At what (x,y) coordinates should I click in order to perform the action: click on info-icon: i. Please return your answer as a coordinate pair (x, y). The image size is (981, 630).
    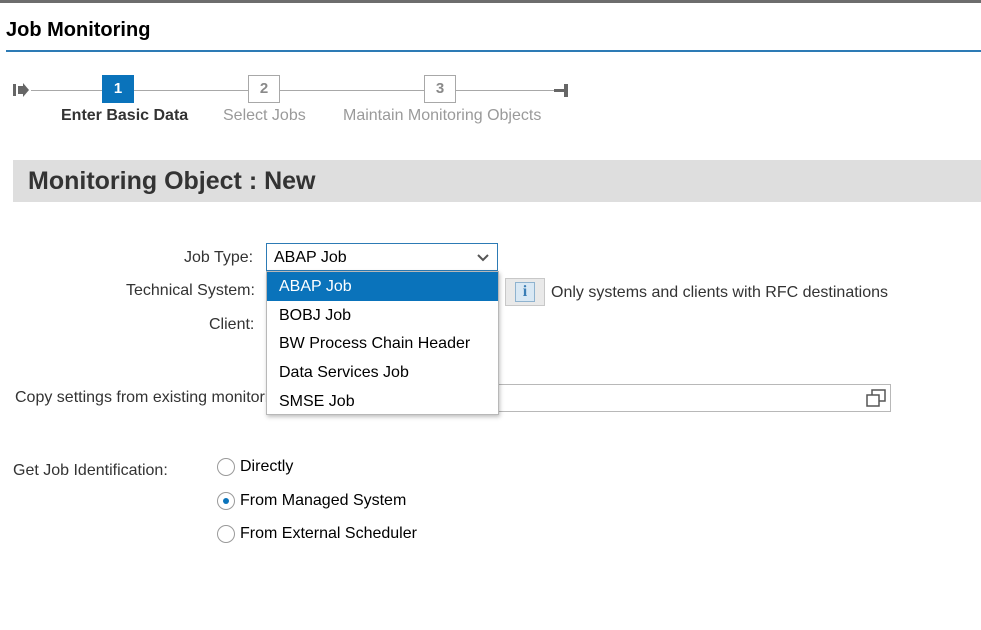
    Looking at the image, I should click on (525, 292).